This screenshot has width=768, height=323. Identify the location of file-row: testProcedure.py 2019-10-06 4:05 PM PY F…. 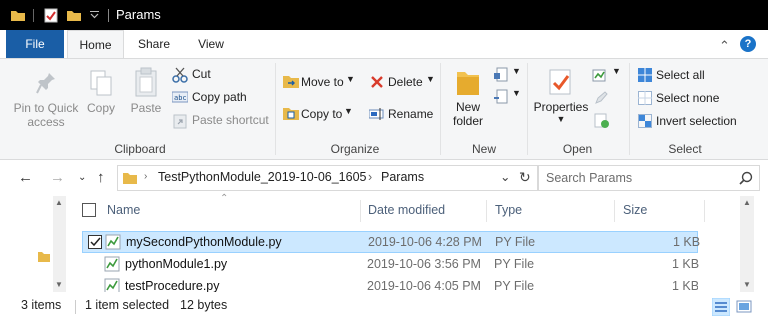
(390, 284).